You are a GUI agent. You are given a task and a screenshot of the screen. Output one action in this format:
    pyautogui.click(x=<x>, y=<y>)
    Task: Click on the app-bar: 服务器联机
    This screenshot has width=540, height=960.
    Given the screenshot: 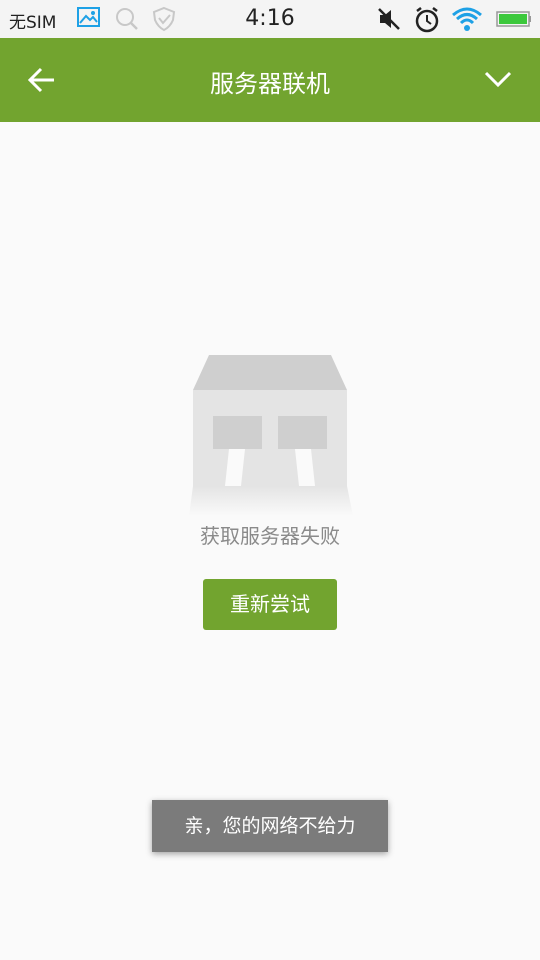 What is the action you would take?
    pyautogui.click(x=270, y=80)
    